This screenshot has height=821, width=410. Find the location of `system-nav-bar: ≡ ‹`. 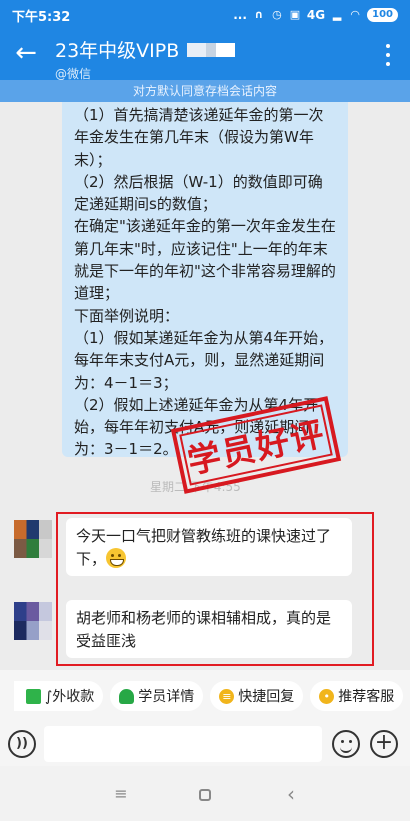

system-nav-bar: ≡ ‹ is located at coordinates (205, 793).